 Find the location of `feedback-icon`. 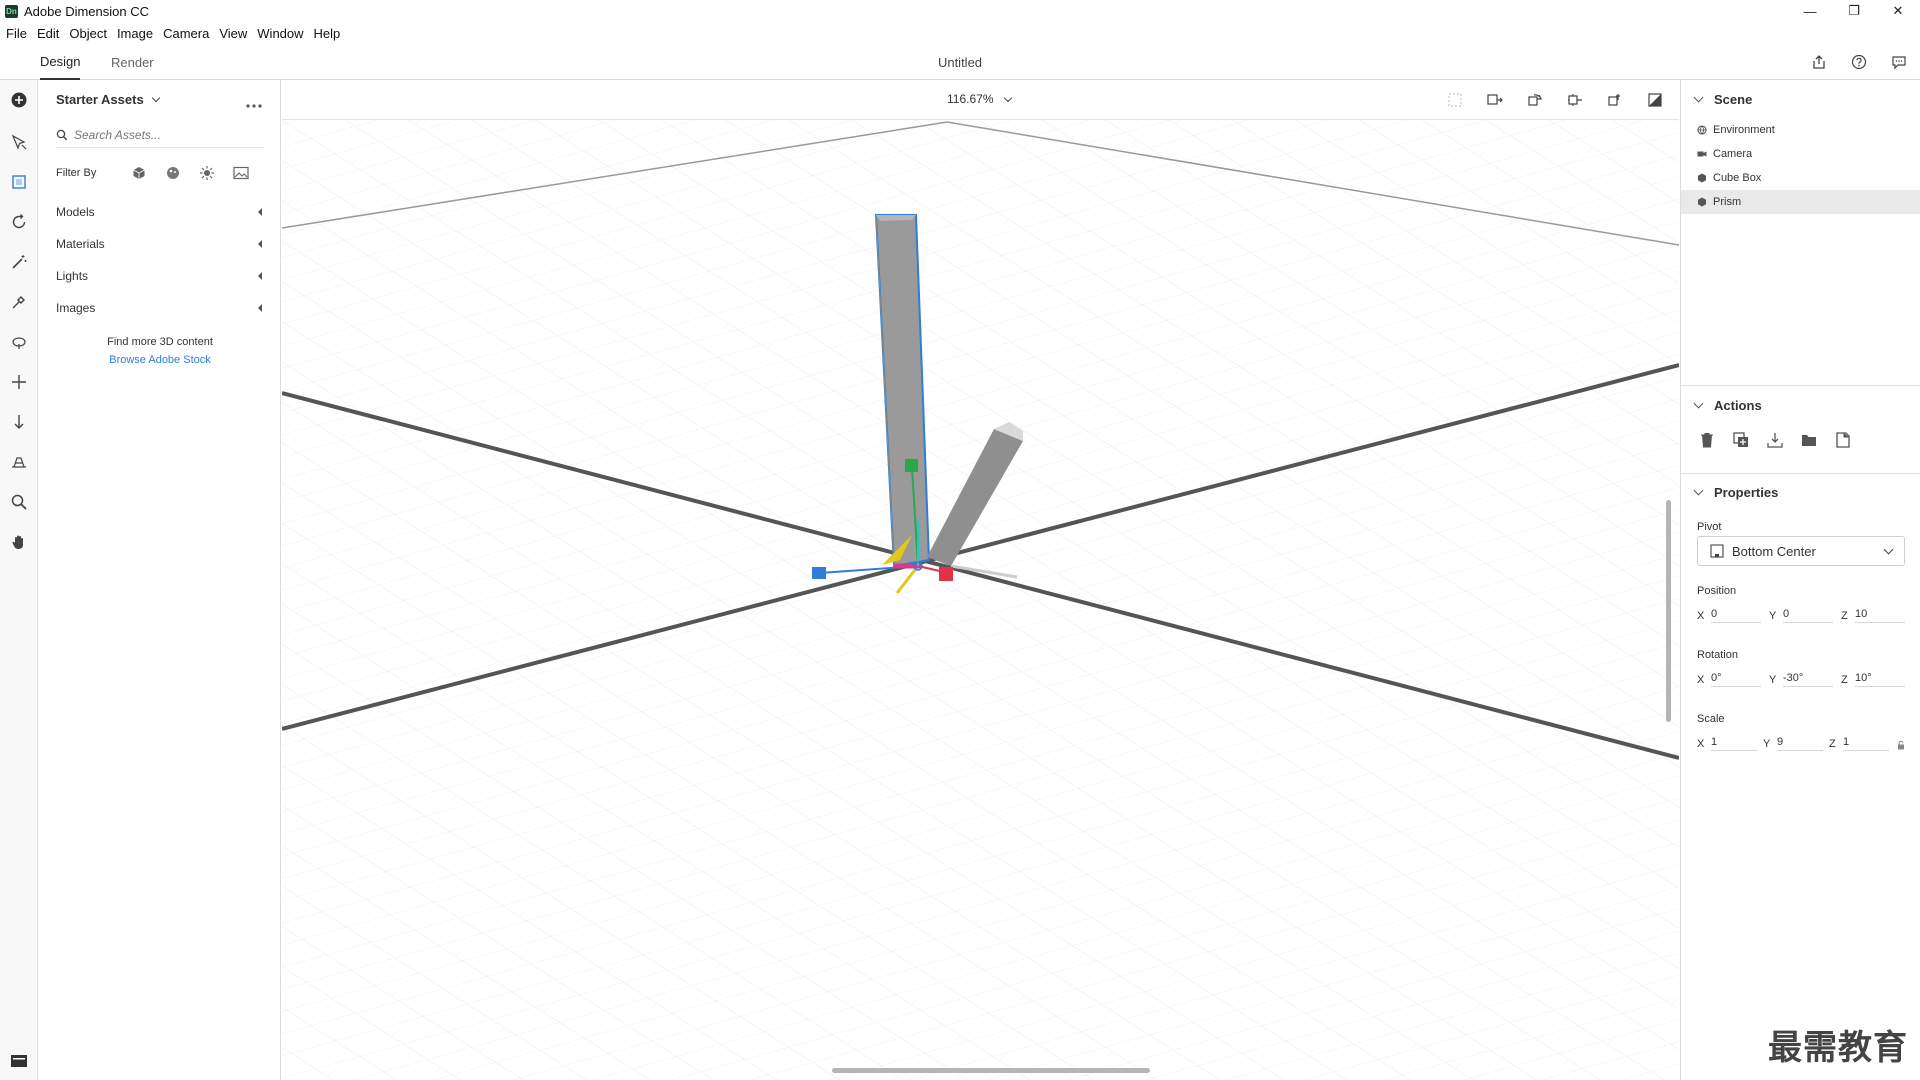

feedback-icon is located at coordinates (1899, 62).